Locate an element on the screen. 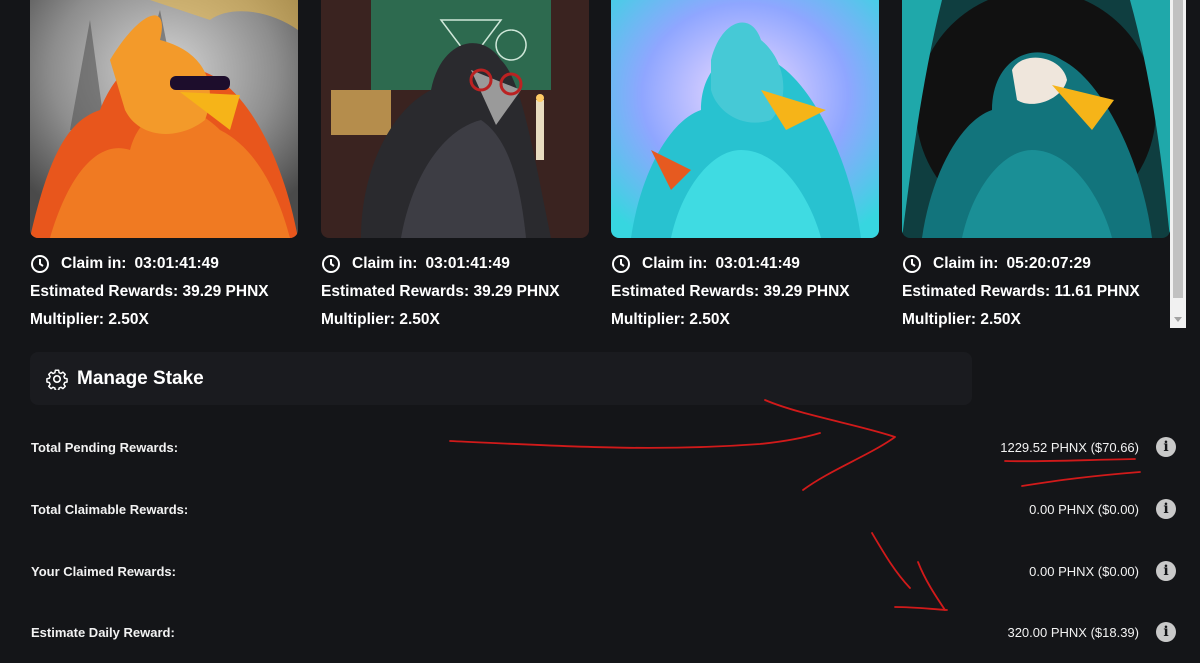 Image resolution: width=1200 pixels, height=663 pixels. claim-countdown: 05:20:07:29 is located at coordinates (1048, 263).